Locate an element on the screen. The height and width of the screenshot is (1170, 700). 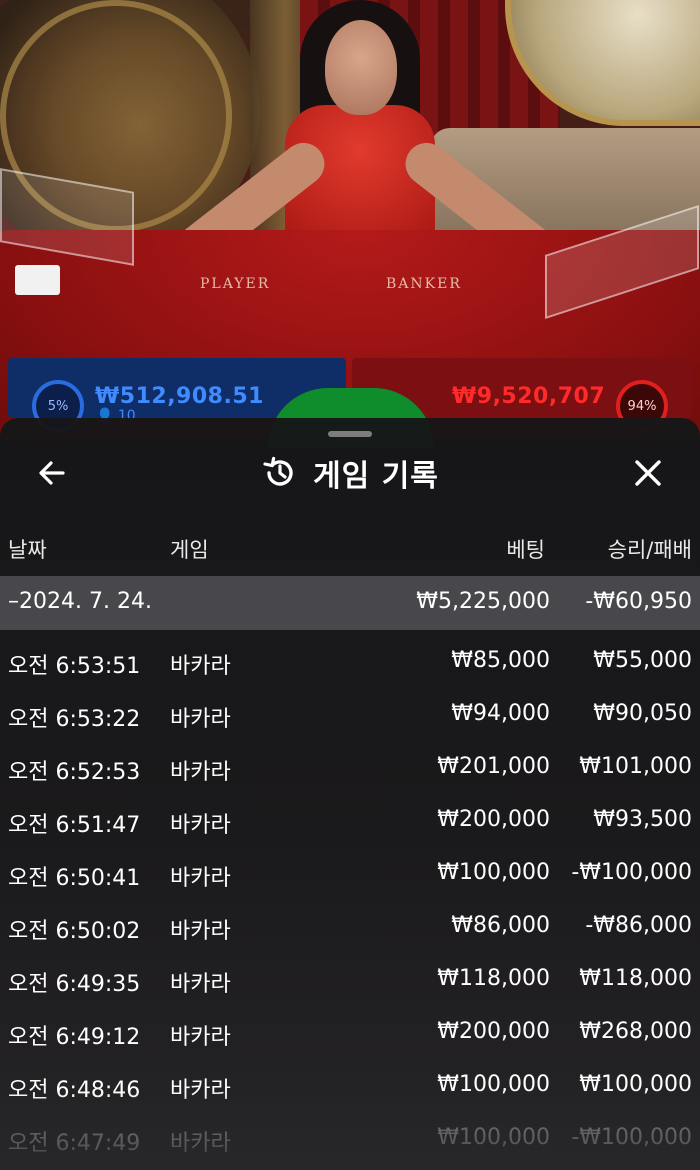
history-row: 오전 6:48:46 바카라 ₩100,000 ₩100,000 is located at coordinates (350, 1086).